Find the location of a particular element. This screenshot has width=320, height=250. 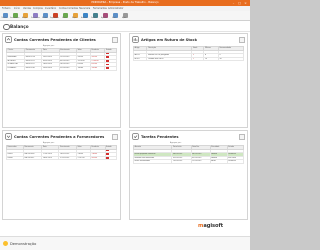

toolbar-pagamentos-label: Pagamentos is located at coordinates (54, 19).